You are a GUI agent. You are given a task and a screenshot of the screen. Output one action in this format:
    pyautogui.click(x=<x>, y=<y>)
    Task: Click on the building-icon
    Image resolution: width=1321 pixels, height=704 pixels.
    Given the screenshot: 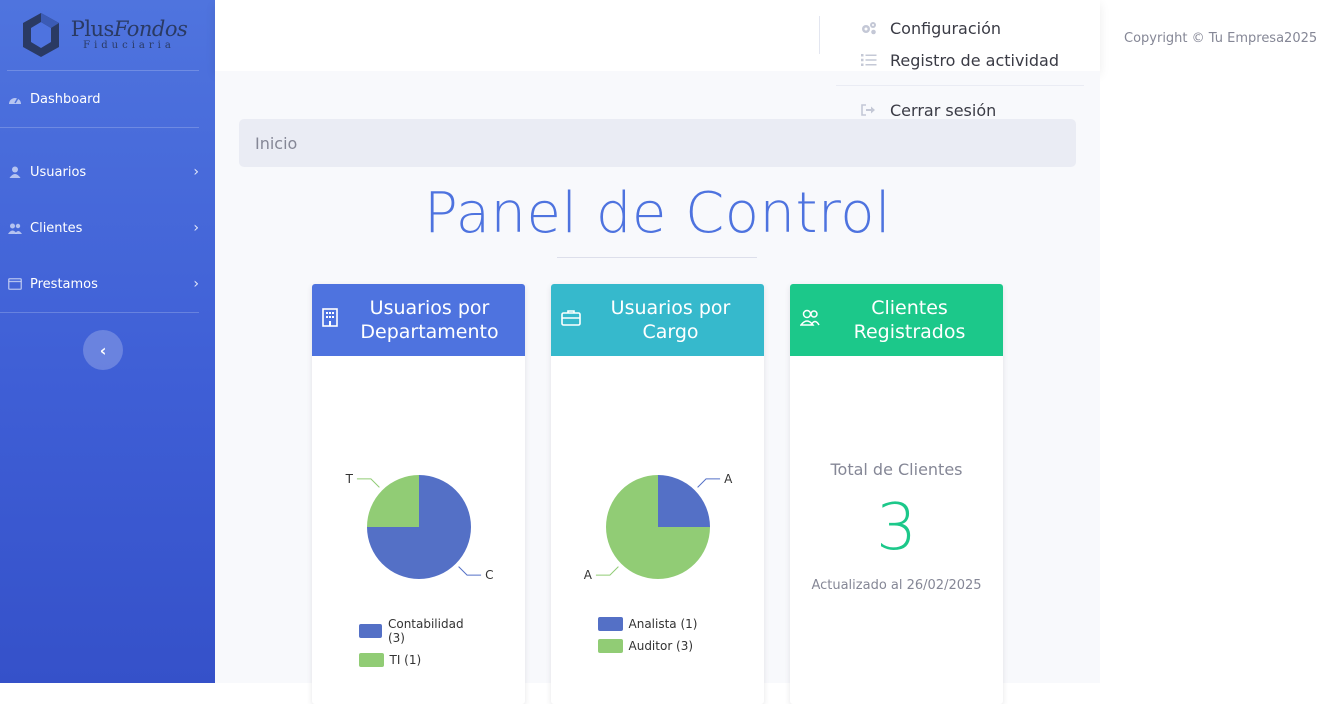 What is the action you would take?
    pyautogui.click(x=330, y=320)
    